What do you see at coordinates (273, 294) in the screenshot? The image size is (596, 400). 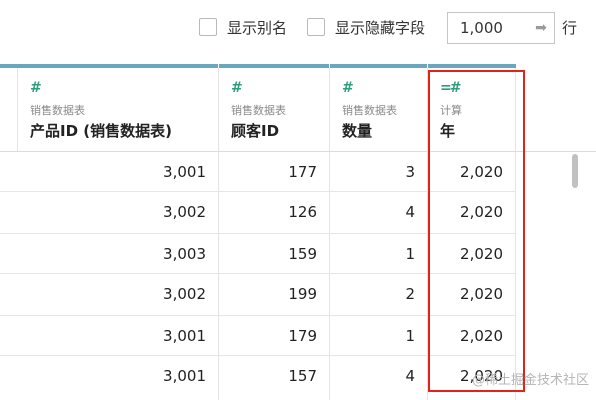 I see `cell-customer-id: 199` at bounding box center [273, 294].